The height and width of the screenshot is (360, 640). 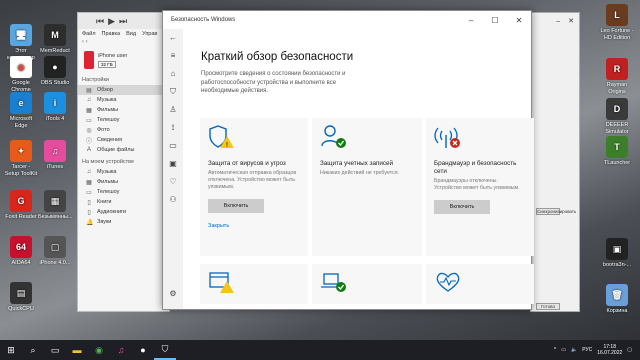 What do you see at coordinates (123, 90) in the screenshot?
I see `sidebar-item: ▤ Обзор` at bounding box center [123, 90].